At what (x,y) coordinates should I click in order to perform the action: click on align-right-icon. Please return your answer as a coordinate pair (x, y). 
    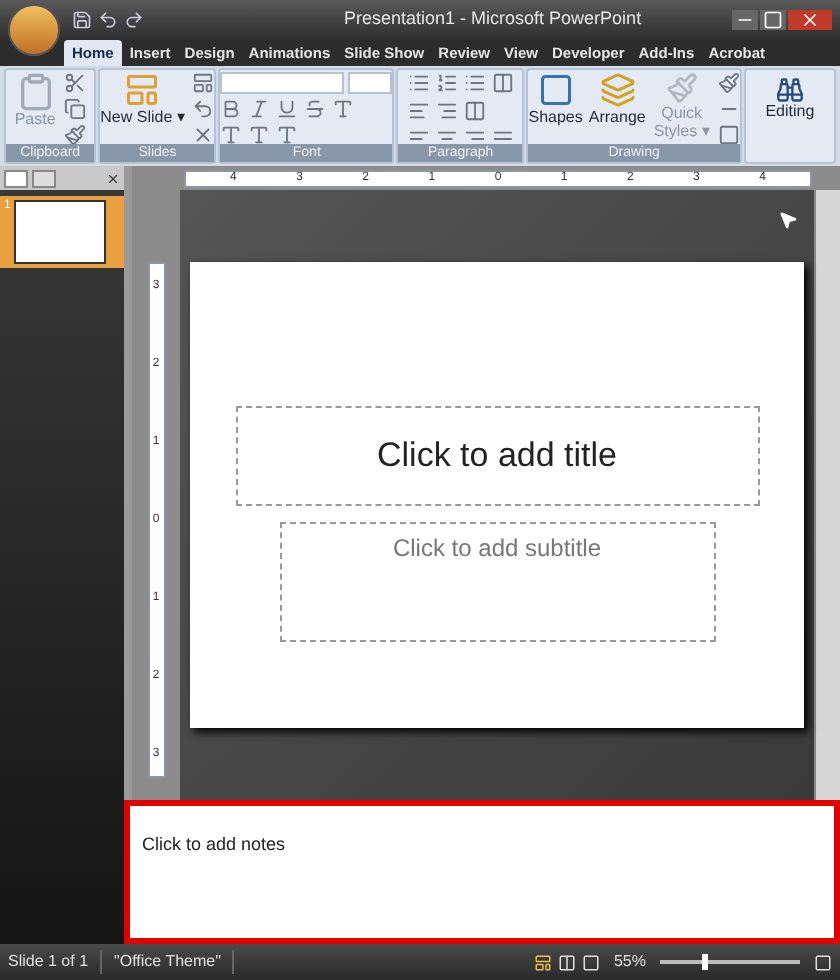
    Looking at the image, I should click on (474, 136).